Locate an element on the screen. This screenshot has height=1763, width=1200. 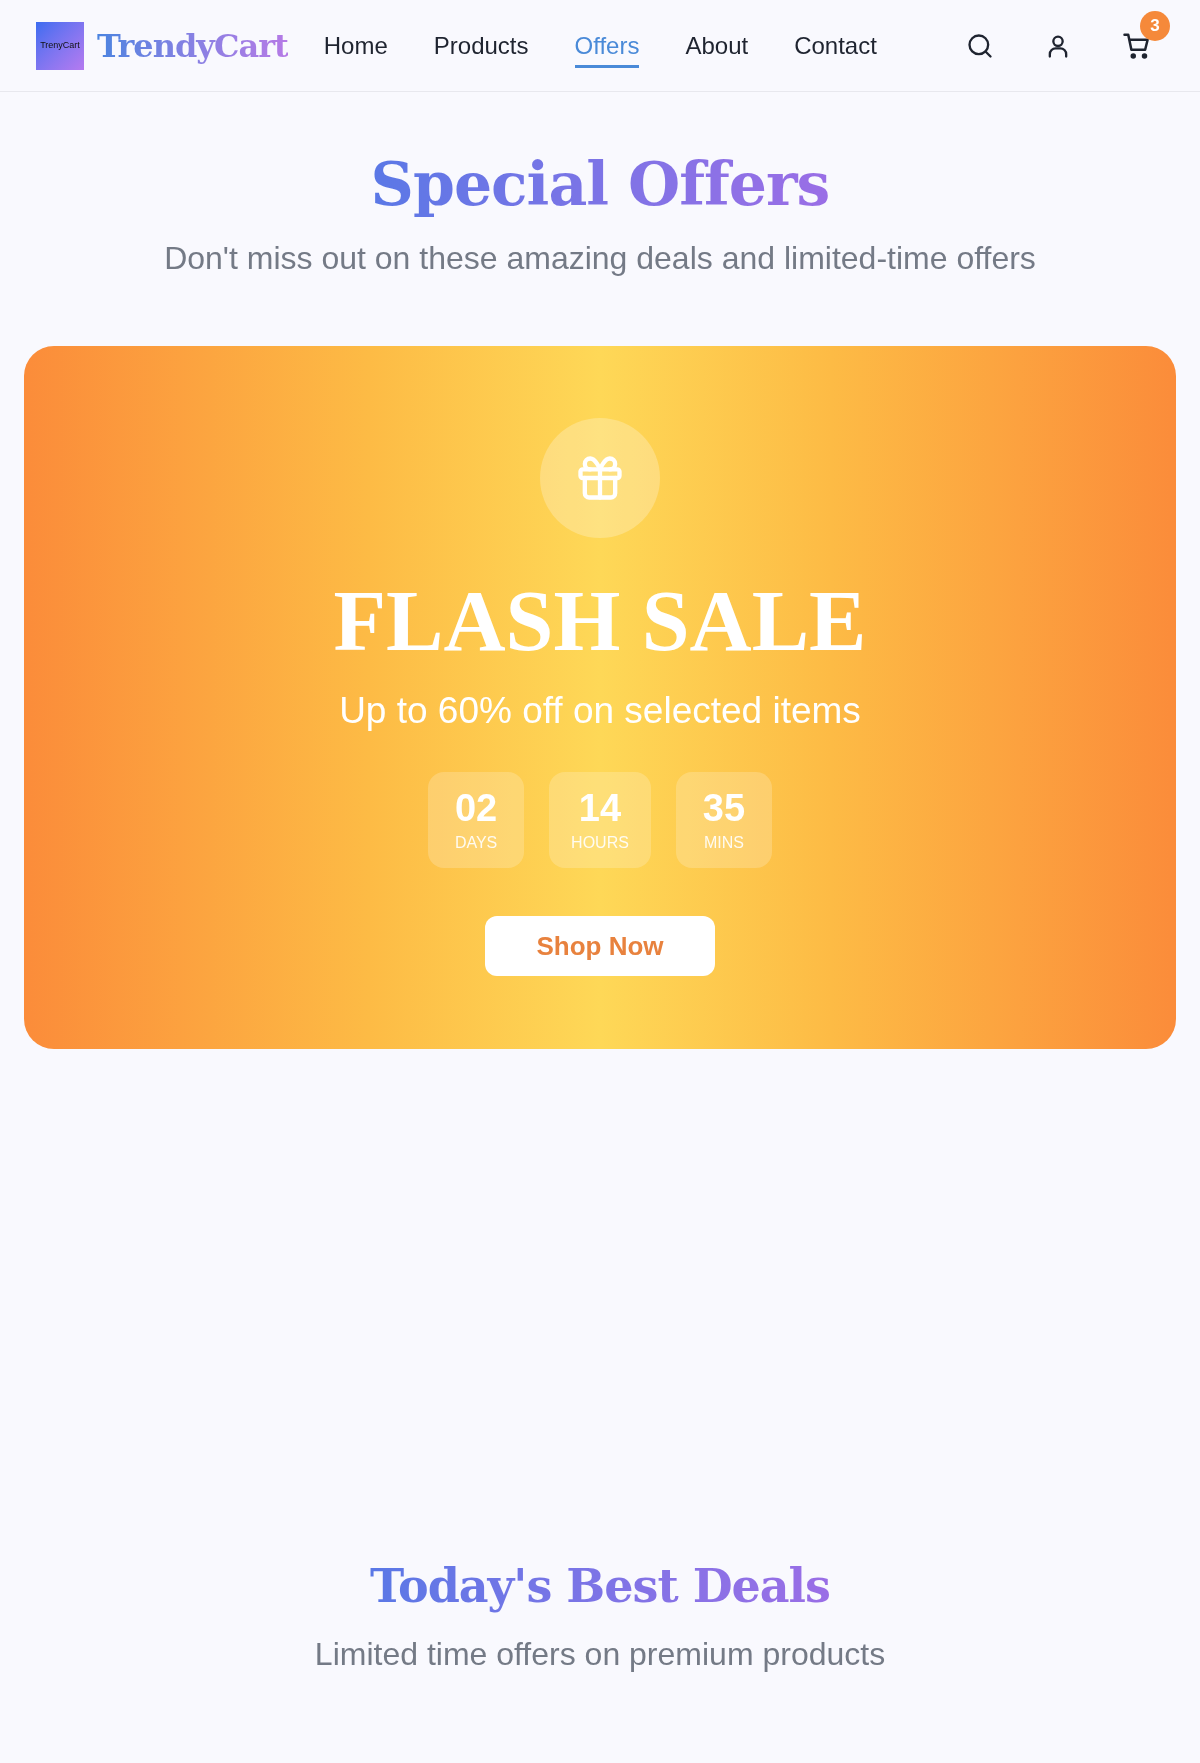
search-icon is located at coordinates (980, 45).